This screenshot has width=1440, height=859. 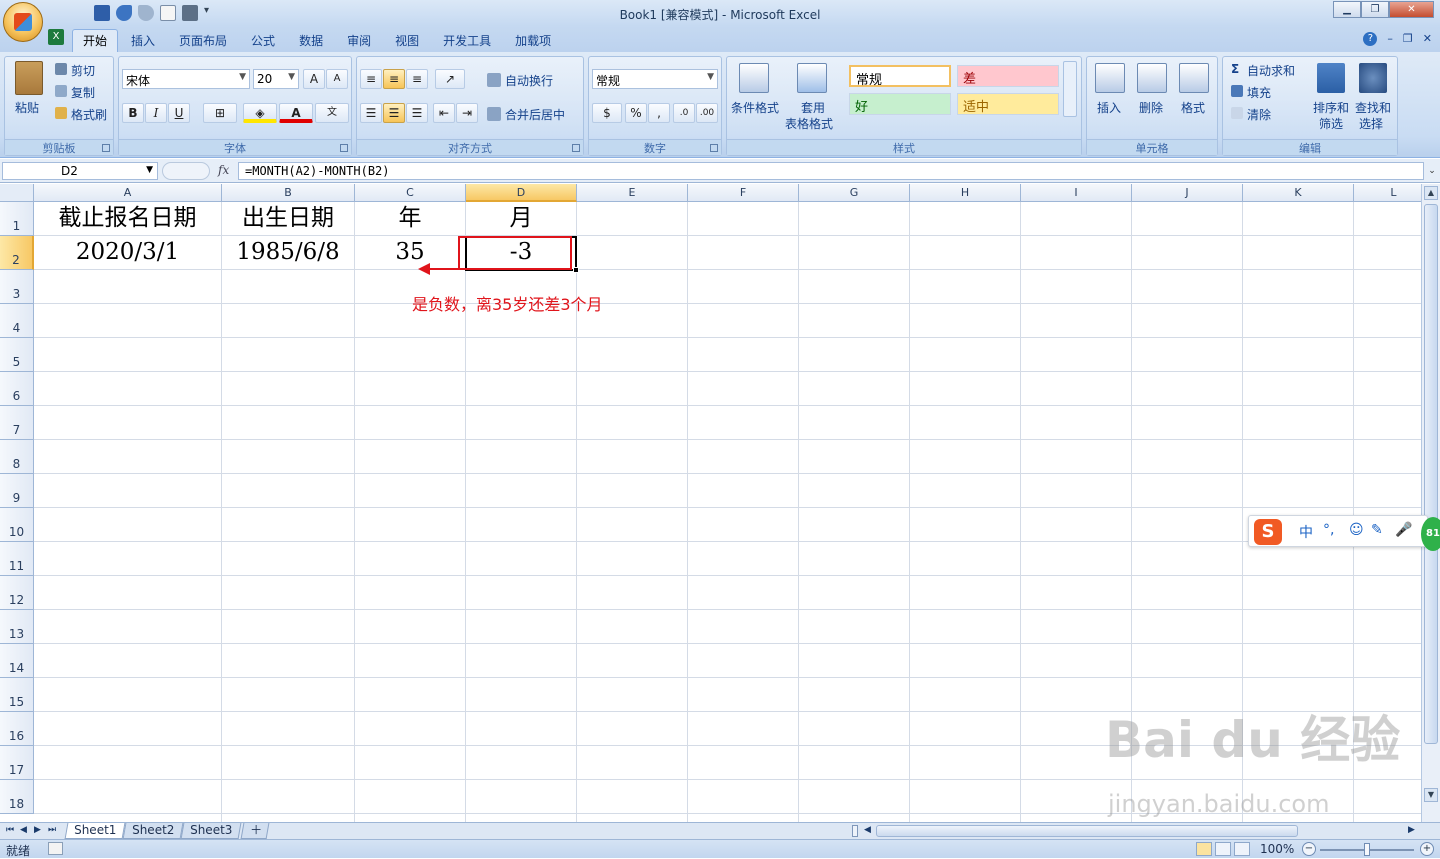 What do you see at coordinates (89, 114) in the screenshot?
I see `format-painter-button: 格式刷` at bounding box center [89, 114].